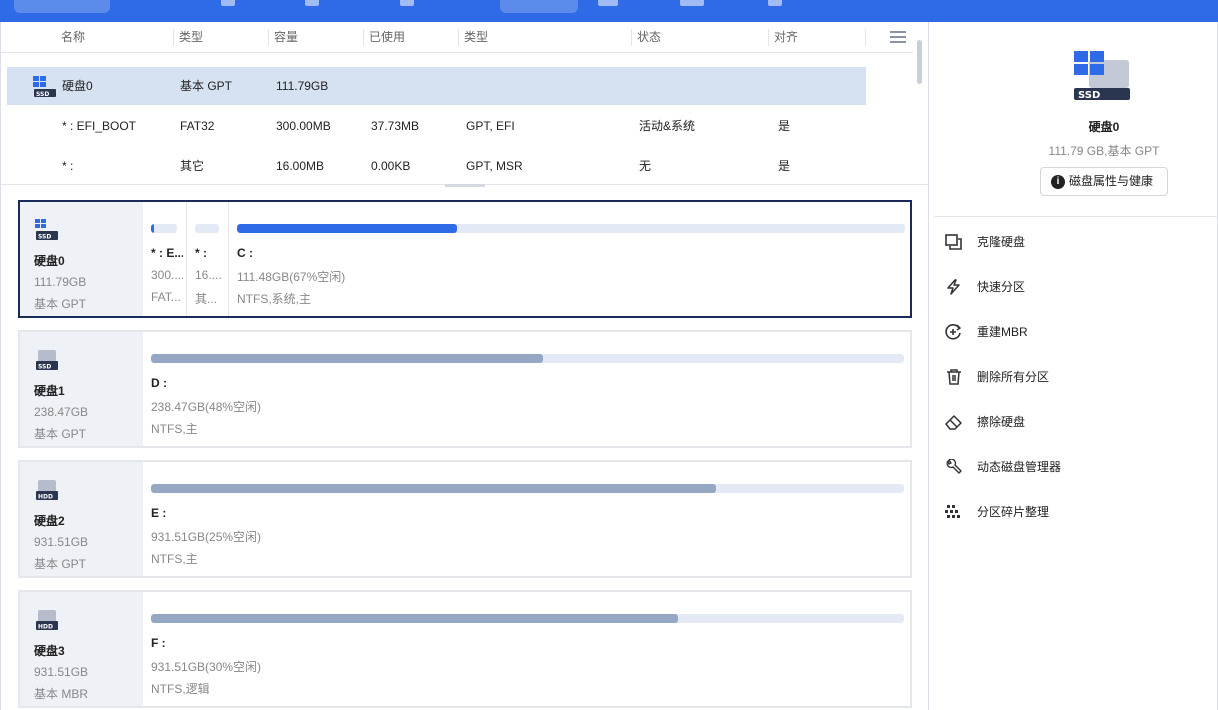  Describe the element at coordinates (391, 166) in the screenshot. I see `row-used: 0.00KB` at that location.